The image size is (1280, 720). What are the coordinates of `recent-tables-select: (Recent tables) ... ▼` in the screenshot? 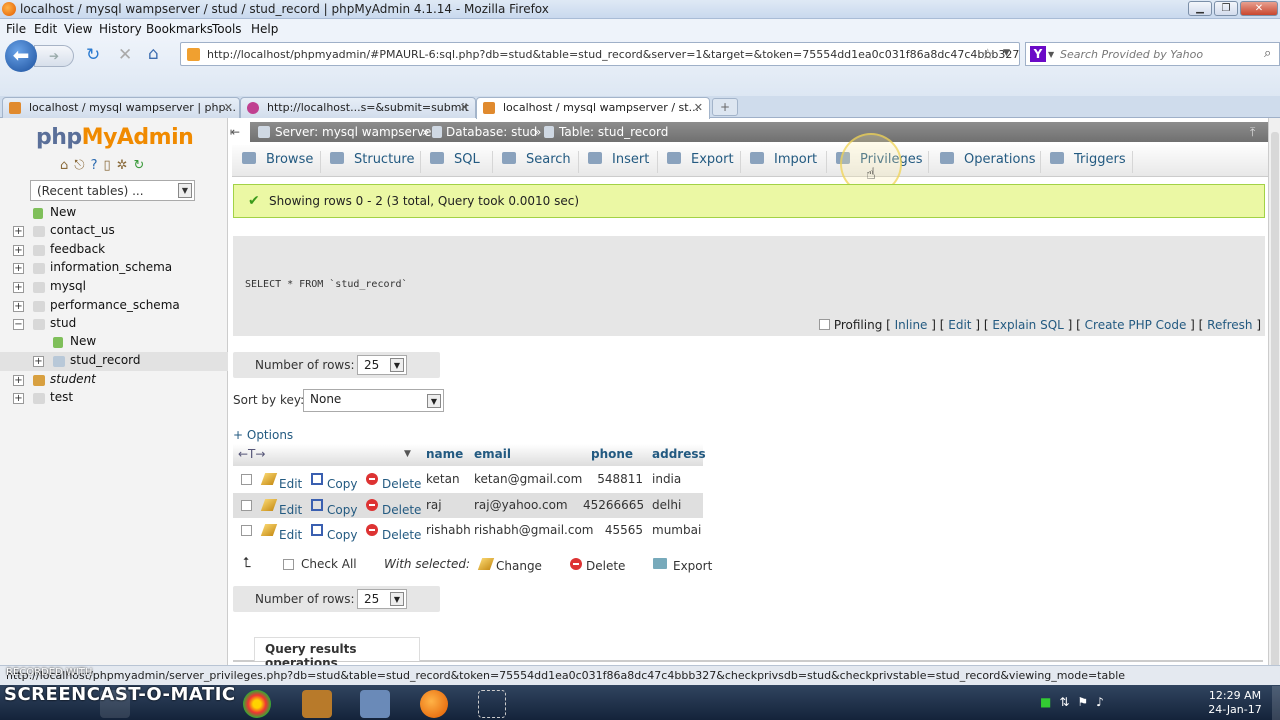 It's located at (112, 190).